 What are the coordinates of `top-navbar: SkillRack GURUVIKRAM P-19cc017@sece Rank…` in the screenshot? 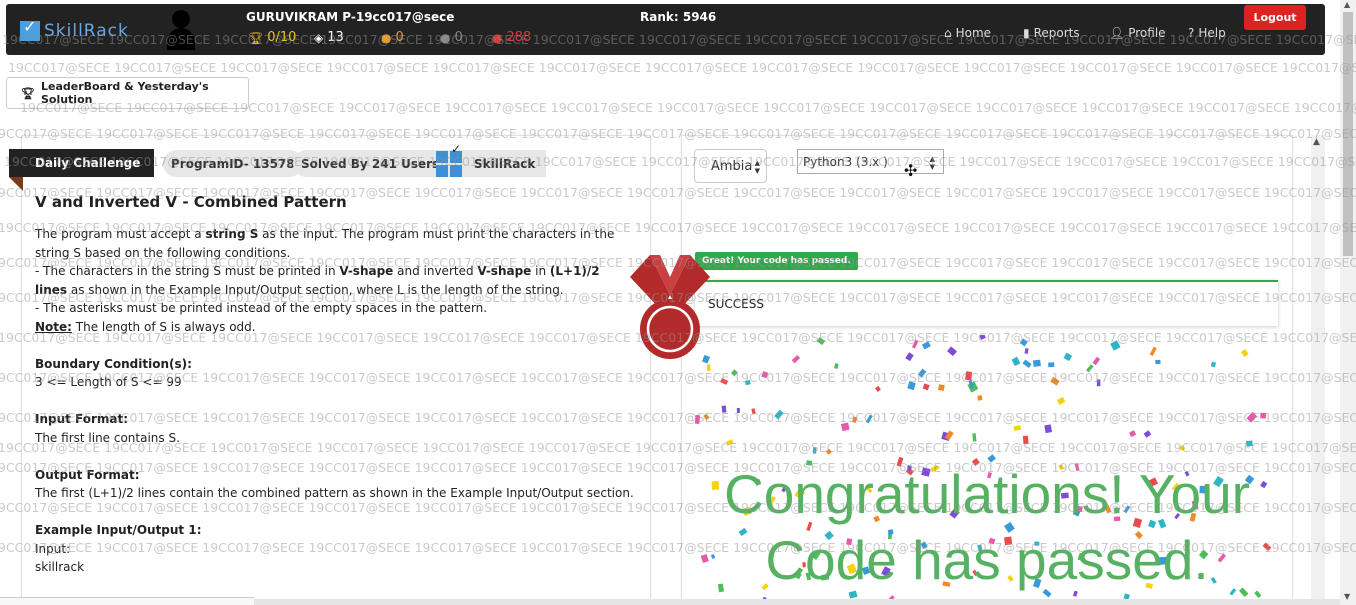 It's located at (665, 29).